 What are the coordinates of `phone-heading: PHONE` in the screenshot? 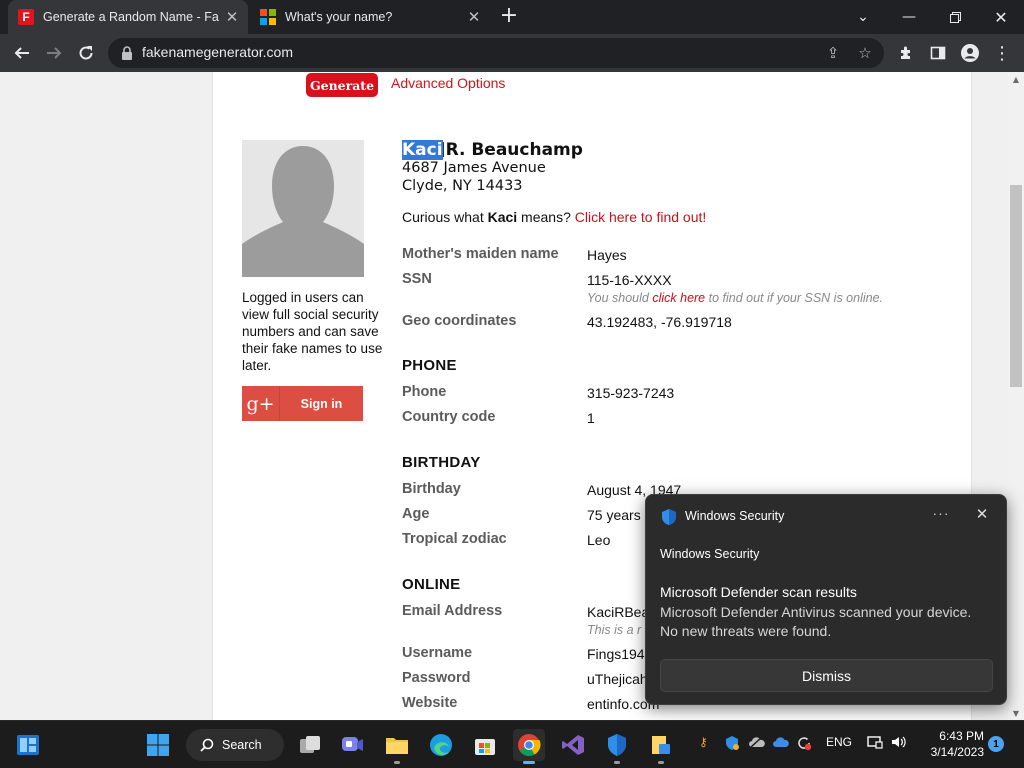 It's located at (429, 365).